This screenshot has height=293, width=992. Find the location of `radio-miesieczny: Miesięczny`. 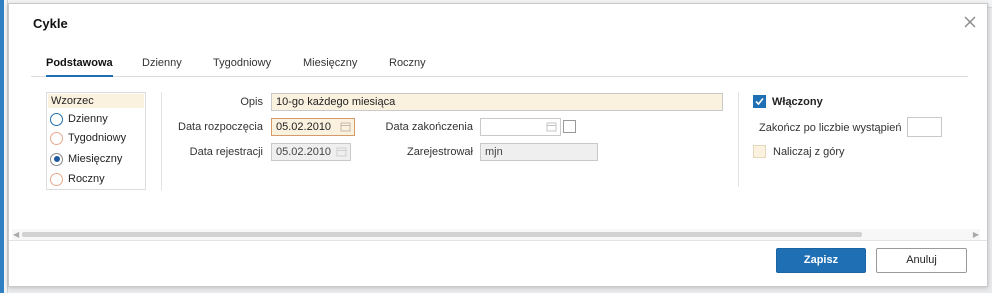

radio-miesieczny: Miesięczny is located at coordinates (86, 159).